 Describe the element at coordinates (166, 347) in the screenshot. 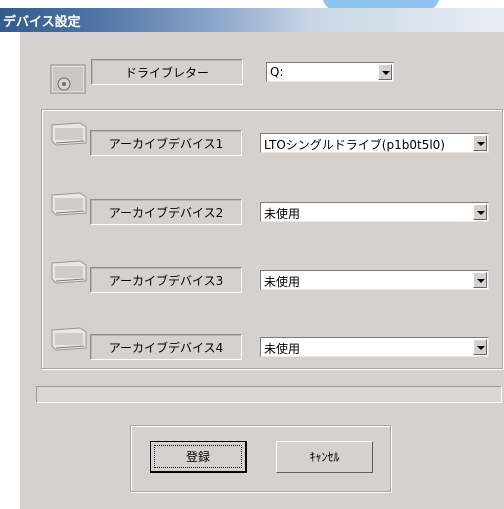

I see `archive-device-label: アーカイブデバイス4` at that location.